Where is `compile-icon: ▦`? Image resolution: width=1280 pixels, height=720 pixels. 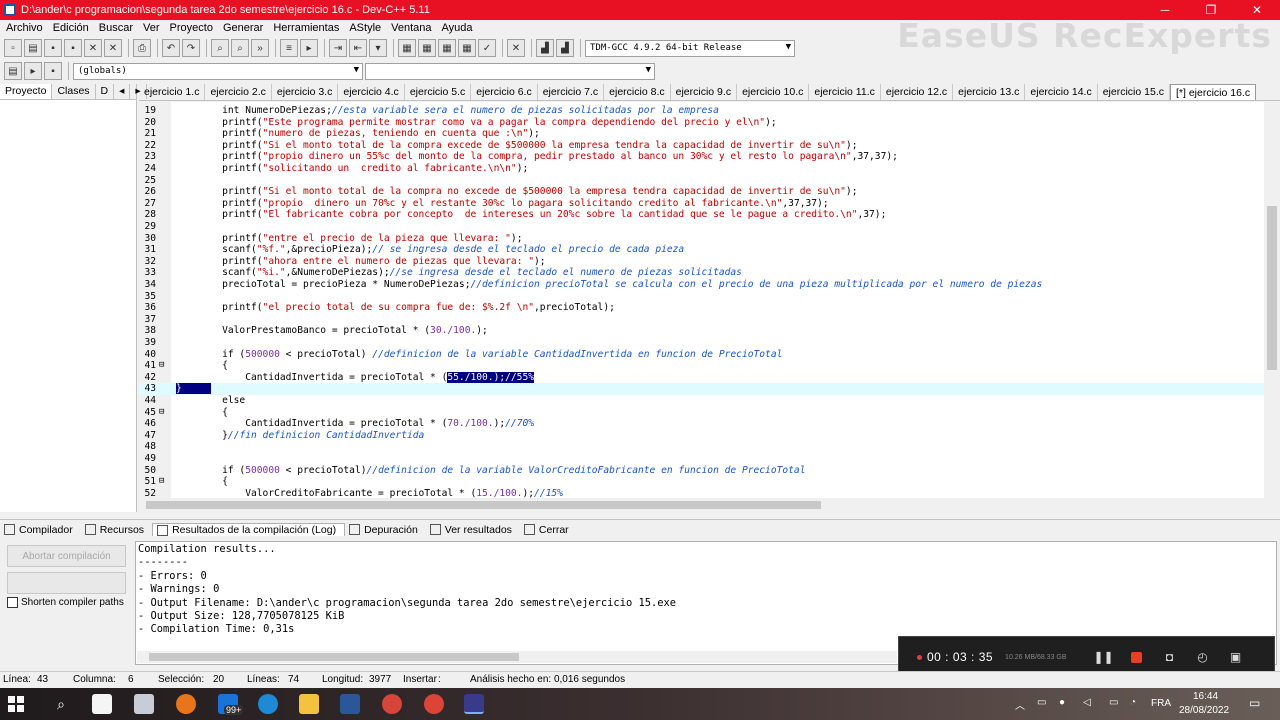
compile-icon: ▦ is located at coordinates (407, 48).